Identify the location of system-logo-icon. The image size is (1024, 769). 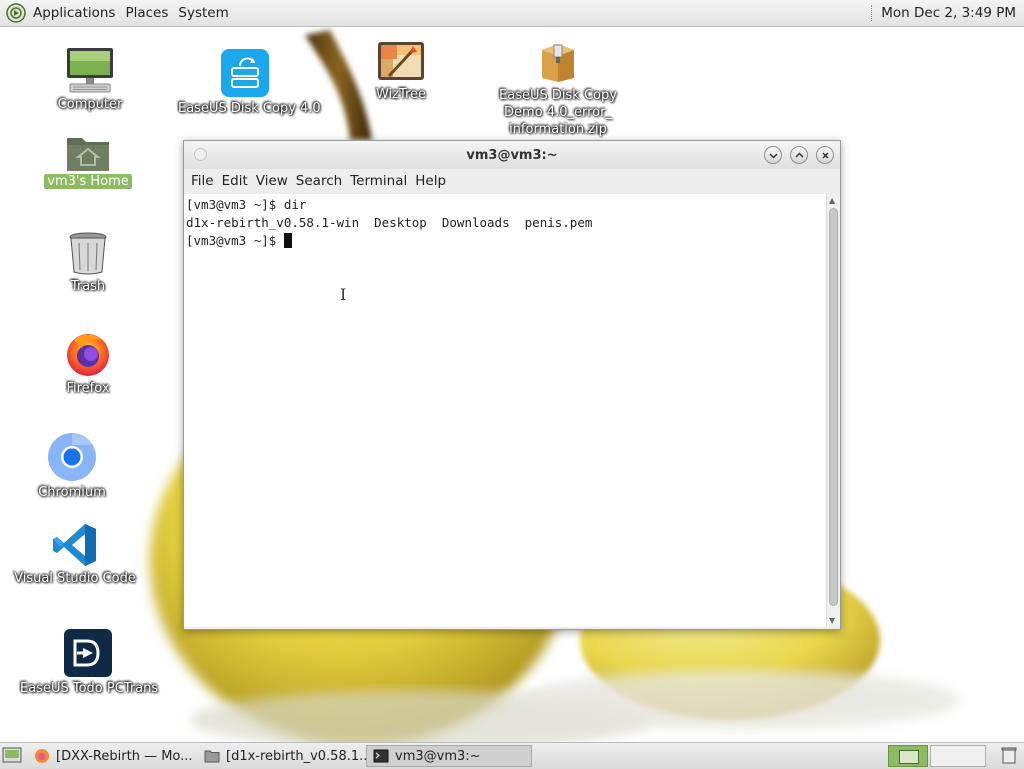
(16, 13).